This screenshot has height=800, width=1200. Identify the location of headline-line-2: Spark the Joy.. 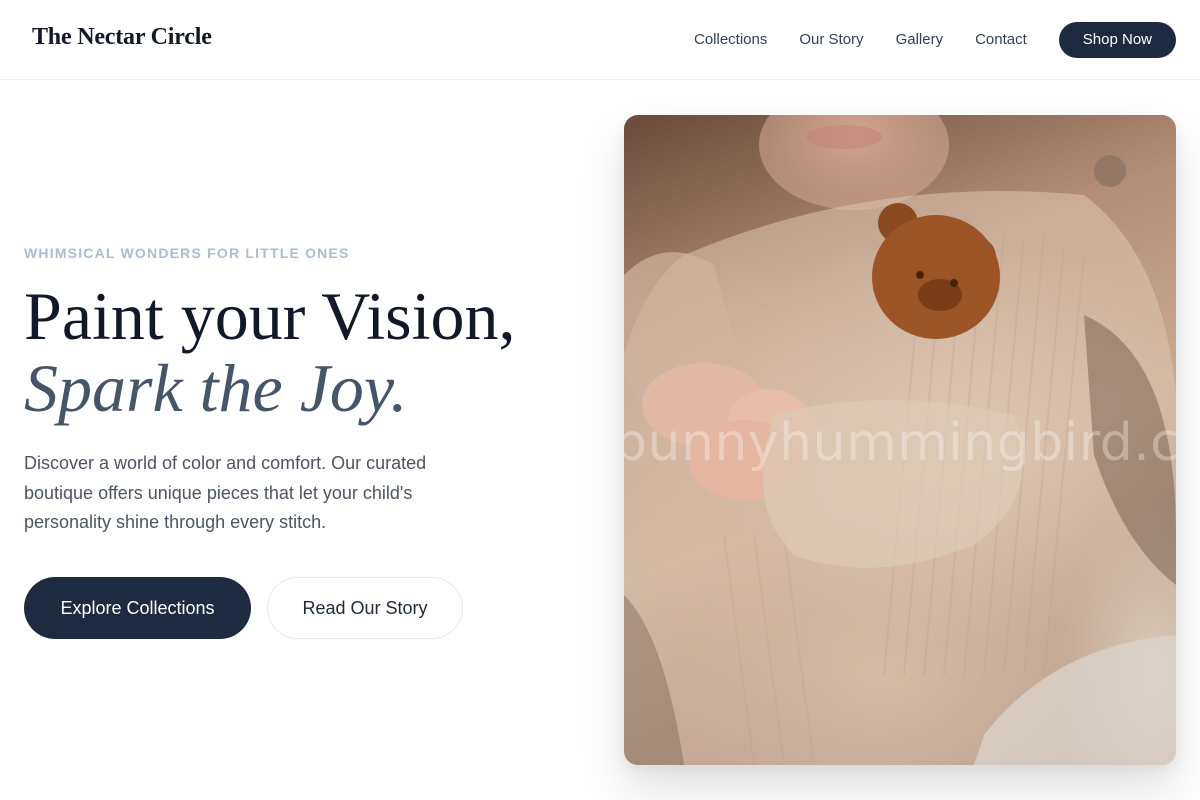
(216, 388).